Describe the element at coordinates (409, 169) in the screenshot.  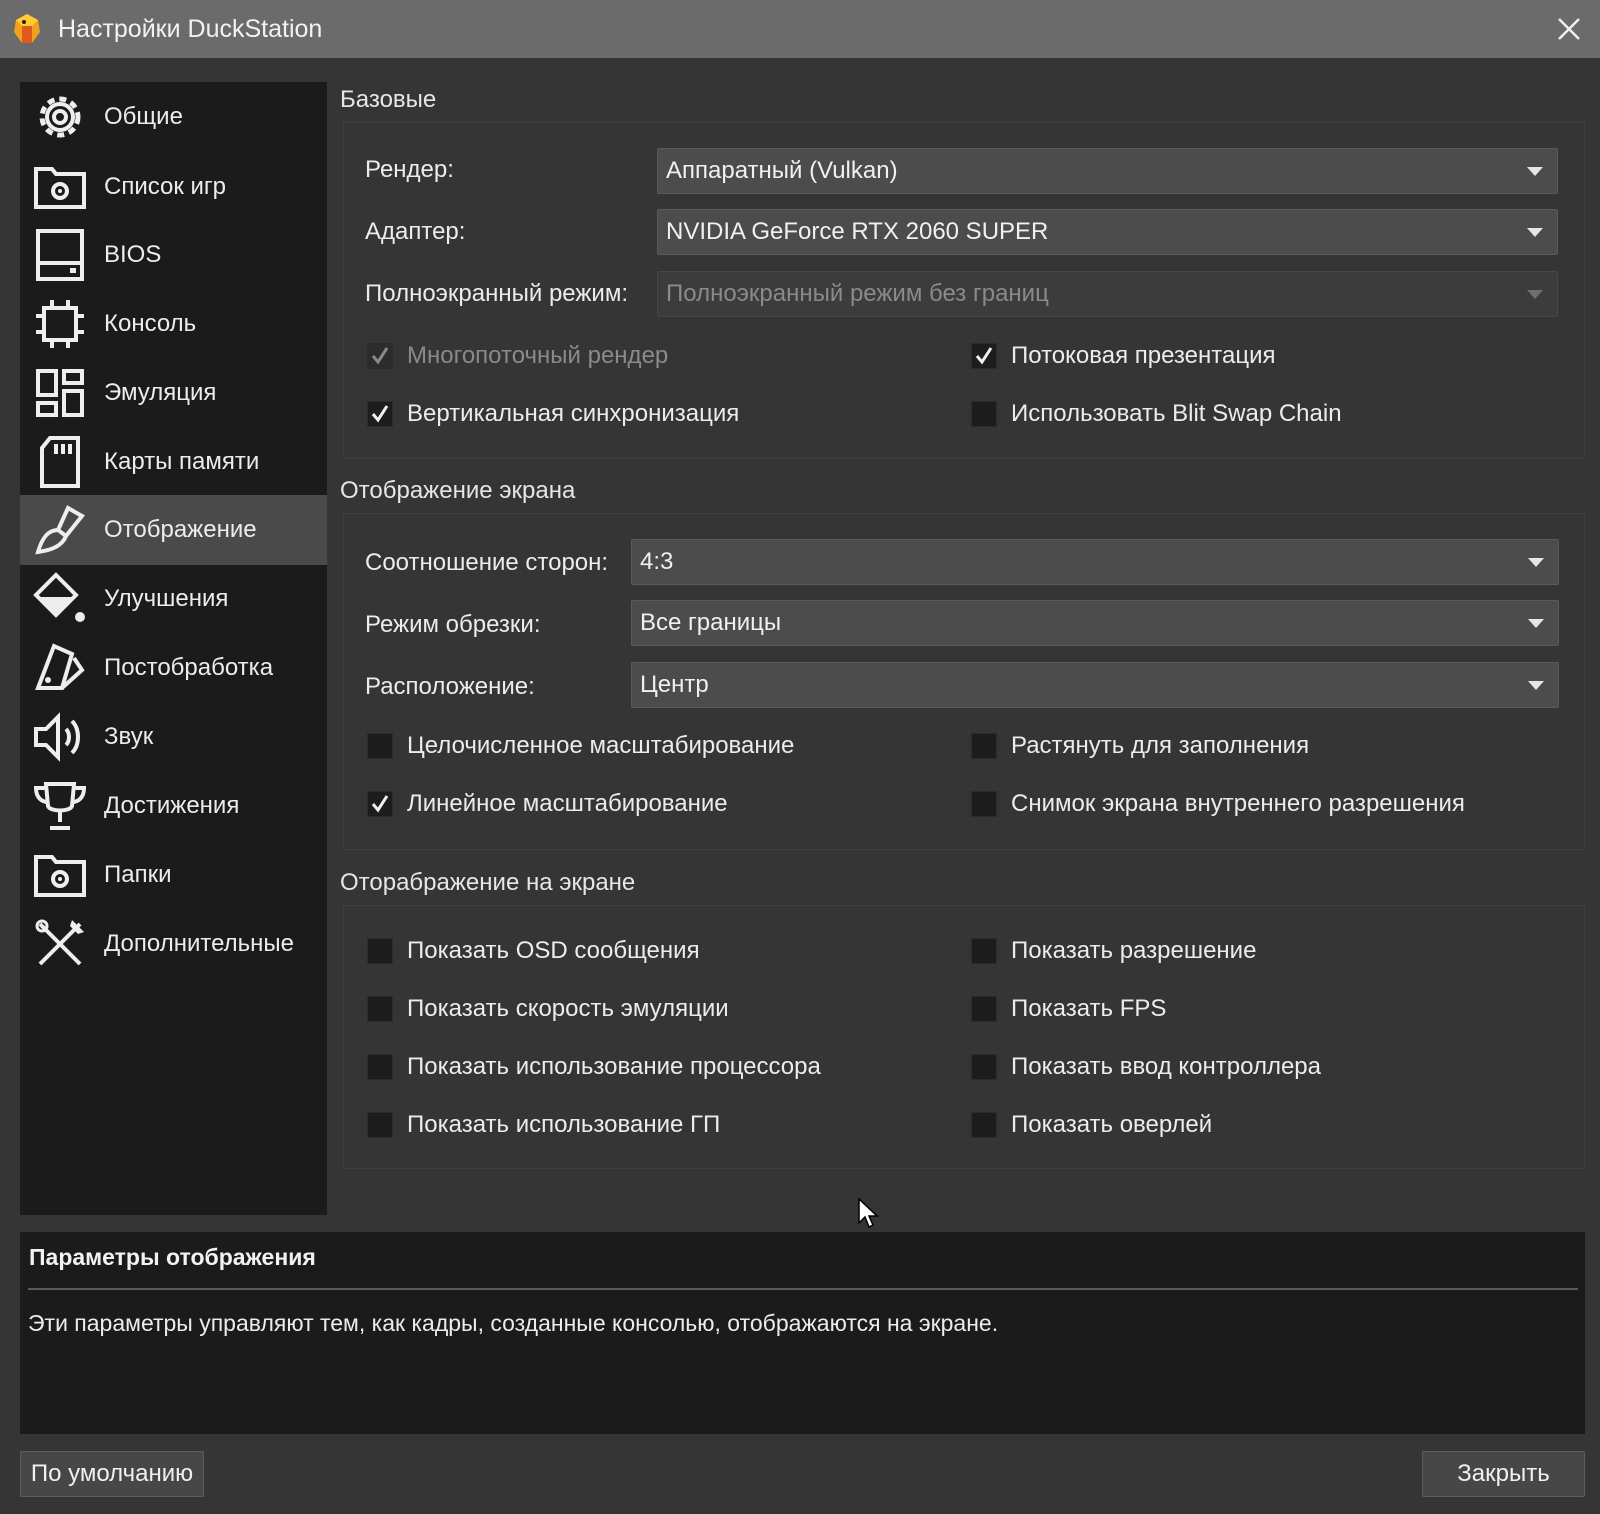
I see `renderer-label: Рендер:` at that location.